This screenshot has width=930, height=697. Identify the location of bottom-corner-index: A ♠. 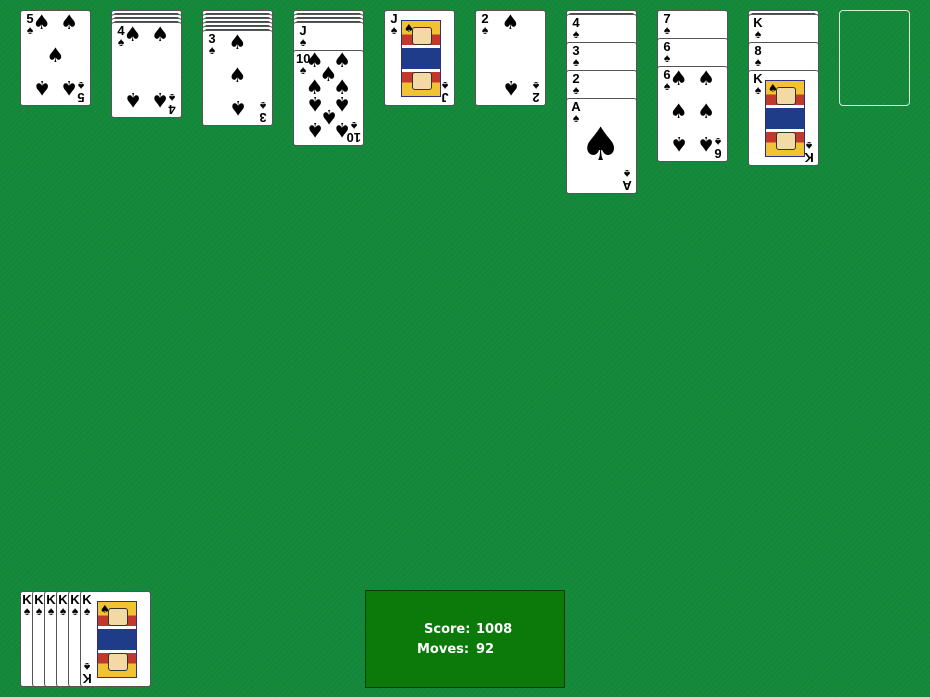
(627, 180).